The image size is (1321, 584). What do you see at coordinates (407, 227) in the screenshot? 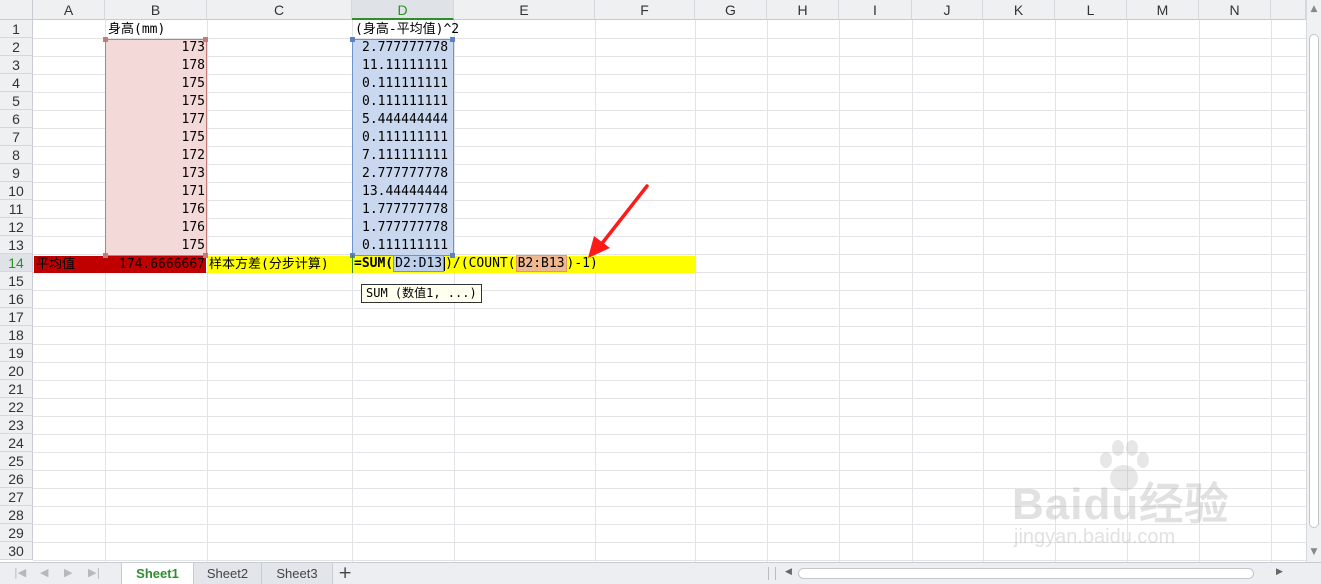
I see `cell-d12: 1.777777778` at bounding box center [407, 227].